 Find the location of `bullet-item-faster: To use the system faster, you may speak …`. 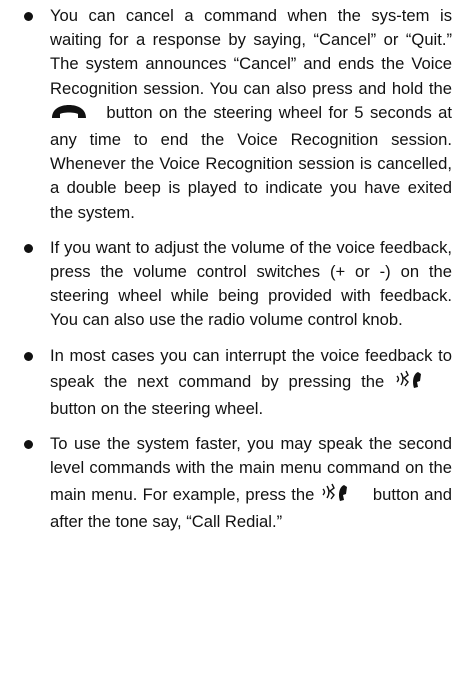

bullet-item-faster: To use the system faster, you may speak … is located at coordinates (237, 483).